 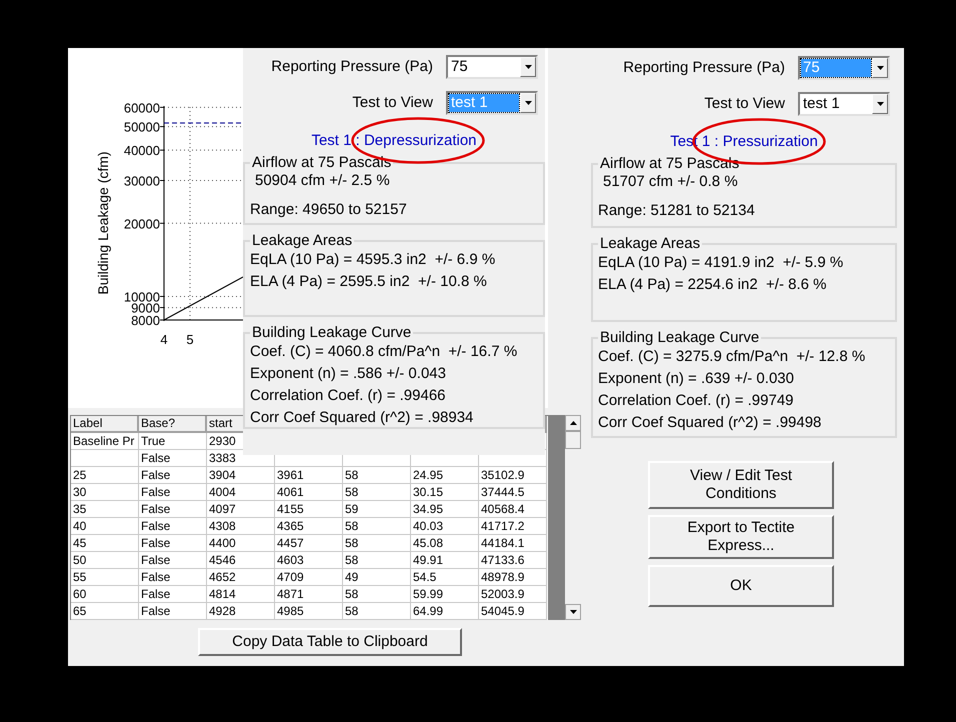 I want to click on table-cell: 4871, so click(x=309, y=594).